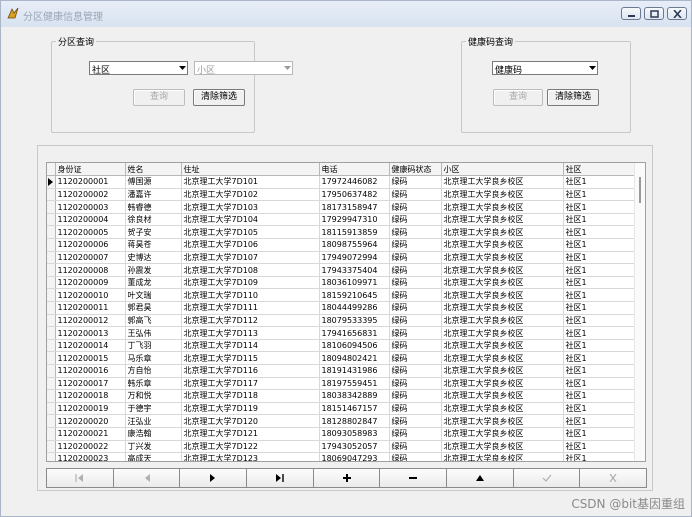 This screenshot has height=517, width=692. I want to click on table-cell: 1120200019, so click(90, 409).